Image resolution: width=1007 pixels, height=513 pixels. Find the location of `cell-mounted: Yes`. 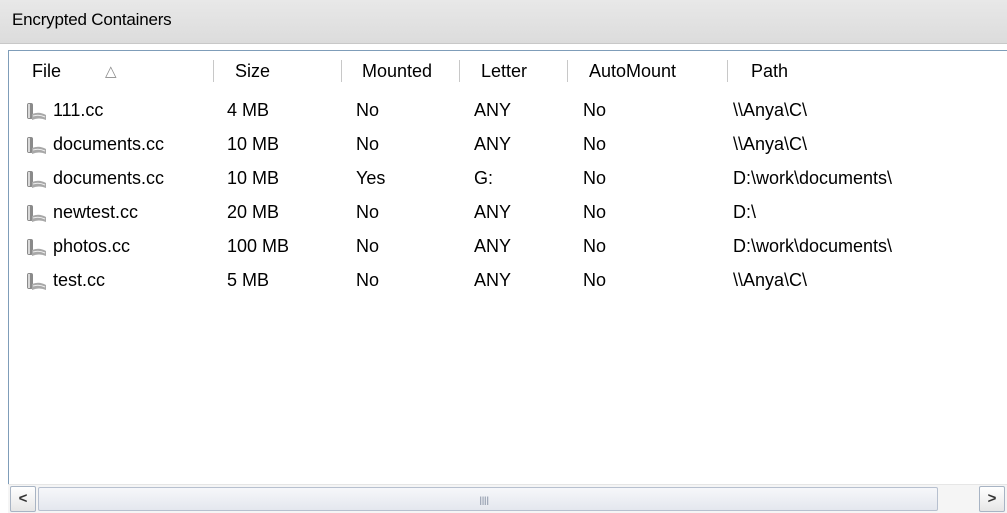

cell-mounted: Yes is located at coordinates (371, 178).